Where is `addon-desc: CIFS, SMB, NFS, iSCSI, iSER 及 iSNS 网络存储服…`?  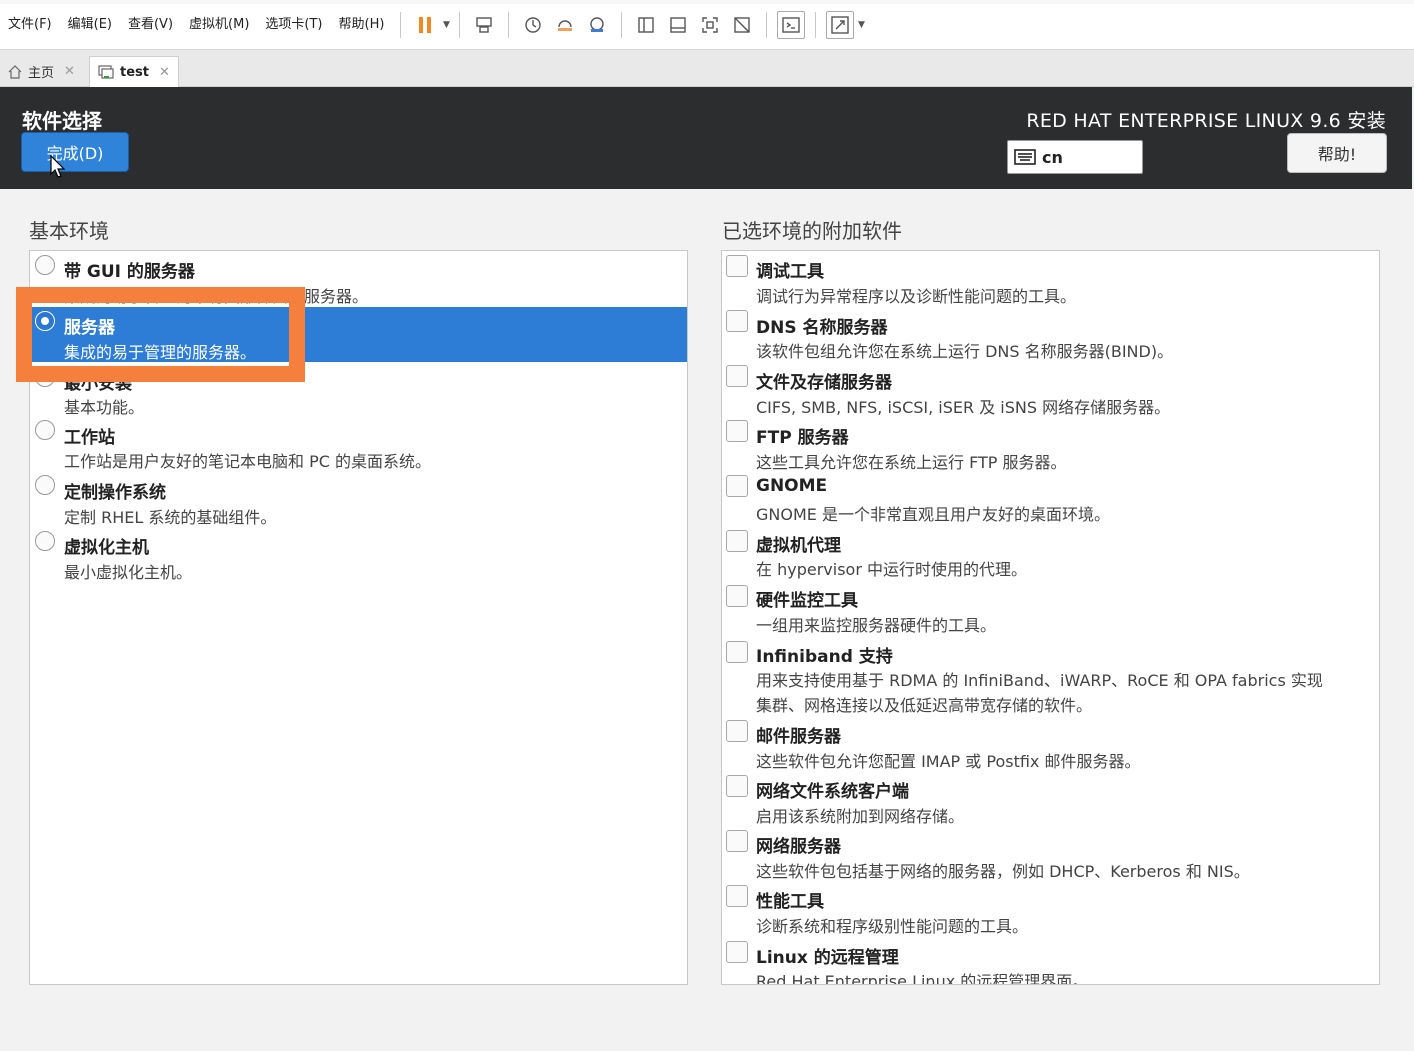 addon-desc: CIFS, SMB, NFS, iSCSI, iSER 及 iSNS 网络存储服… is located at coordinates (963, 407).